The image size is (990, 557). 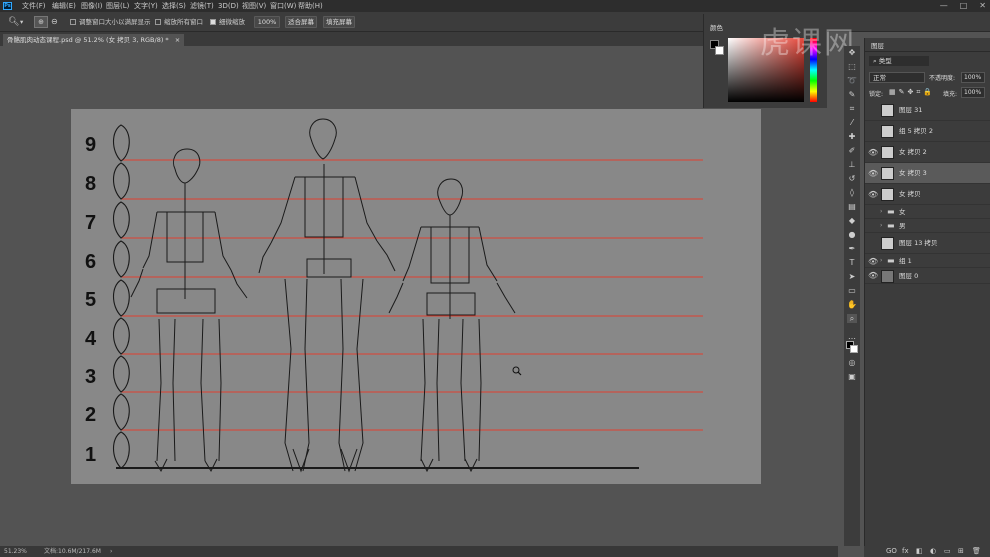 What do you see at coordinates (64, 6) in the screenshot?
I see `menu-edit: 编辑(E)` at bounding box center [64, 6].